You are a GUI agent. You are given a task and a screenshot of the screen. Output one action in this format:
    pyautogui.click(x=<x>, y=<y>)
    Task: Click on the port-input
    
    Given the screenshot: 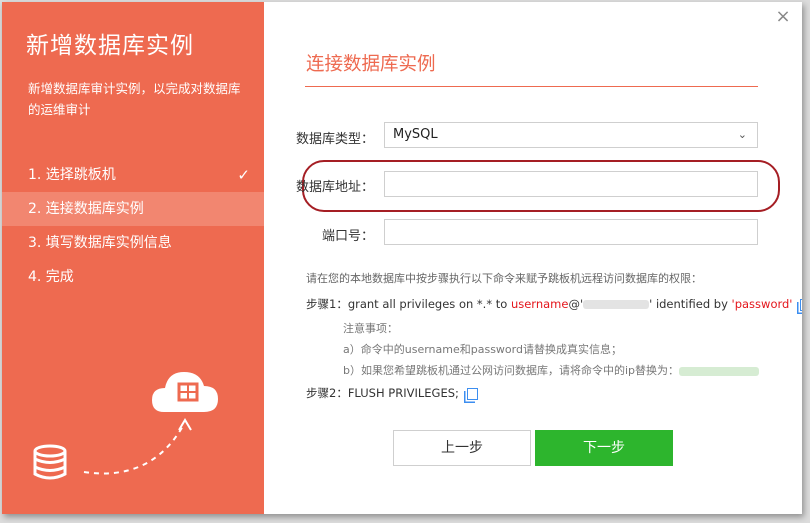 What is the action you would take?
    pyautogui.click(x=571, y=232)
    